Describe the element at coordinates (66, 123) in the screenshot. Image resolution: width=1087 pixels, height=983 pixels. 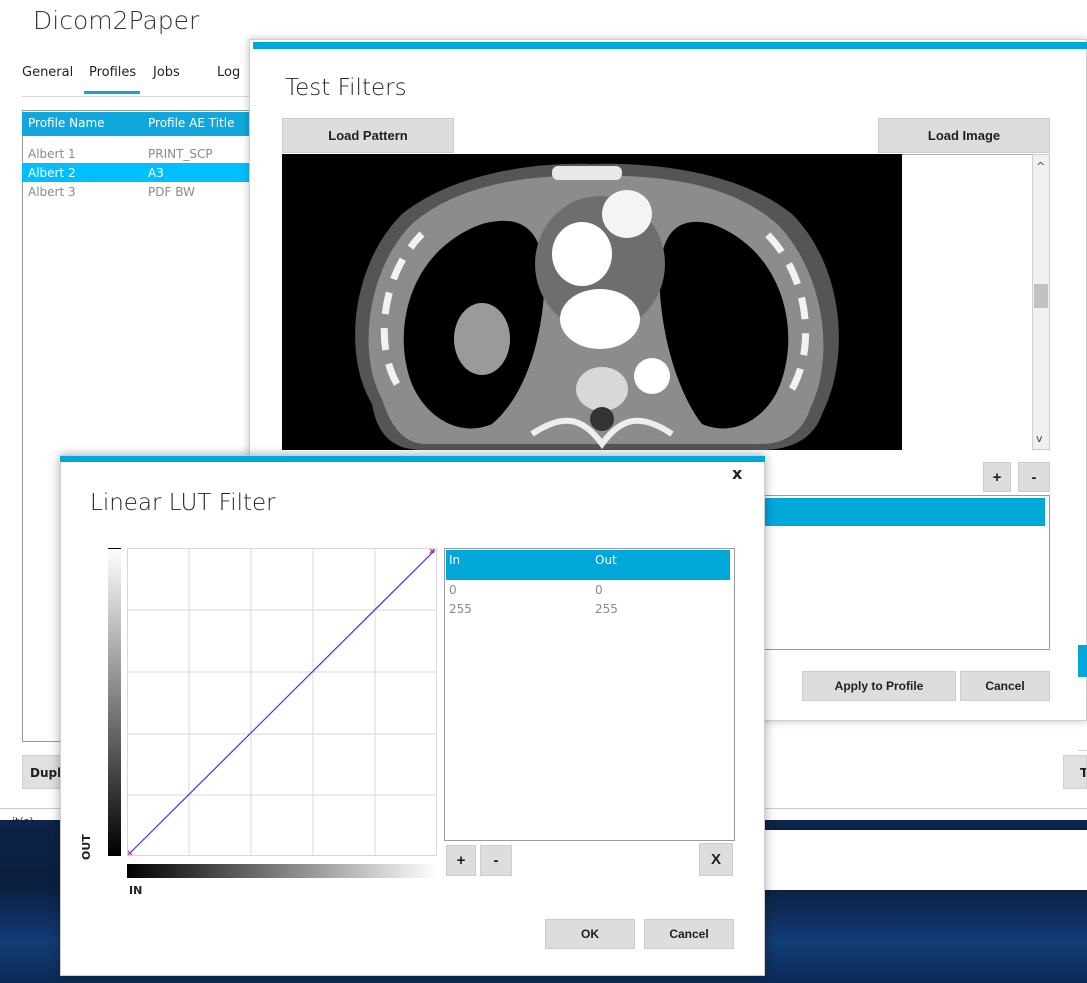
I see `column-profile-name: Profile Name` at that location.